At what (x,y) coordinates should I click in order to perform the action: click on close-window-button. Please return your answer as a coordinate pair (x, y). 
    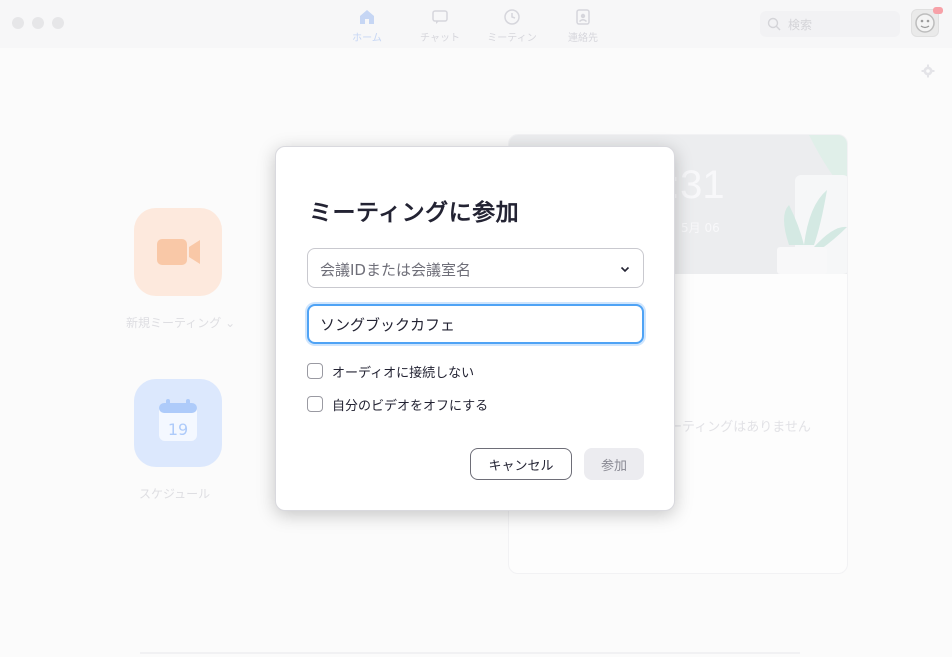
    Looking at the image, I should click on (18, 23).